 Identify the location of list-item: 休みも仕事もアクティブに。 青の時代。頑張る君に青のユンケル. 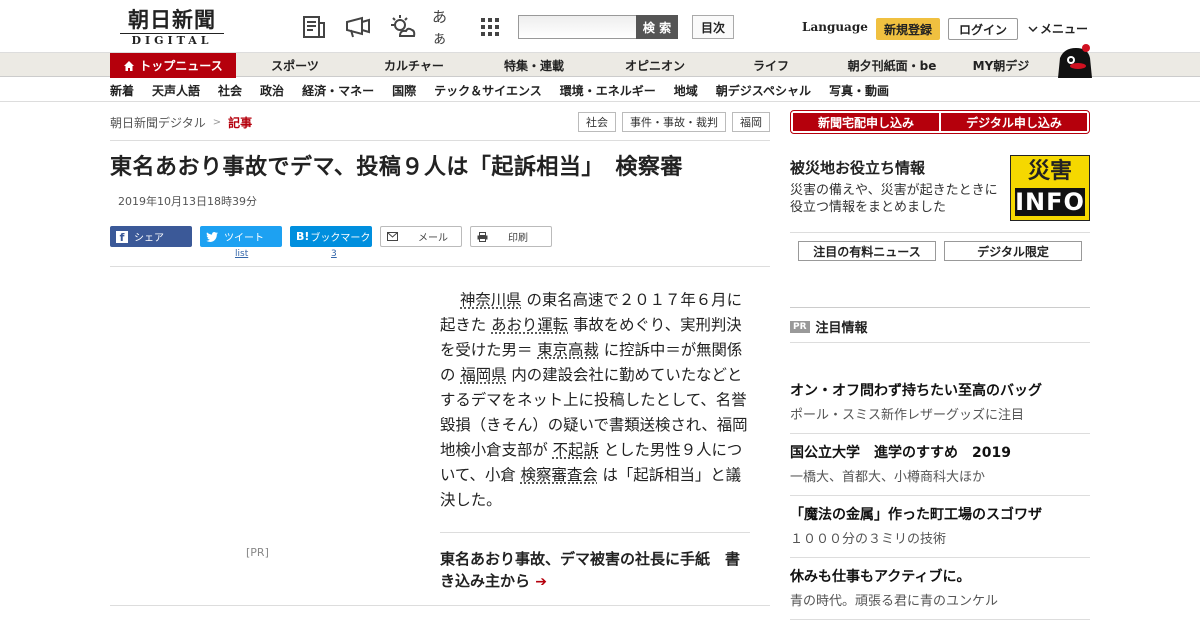
(940, 589).